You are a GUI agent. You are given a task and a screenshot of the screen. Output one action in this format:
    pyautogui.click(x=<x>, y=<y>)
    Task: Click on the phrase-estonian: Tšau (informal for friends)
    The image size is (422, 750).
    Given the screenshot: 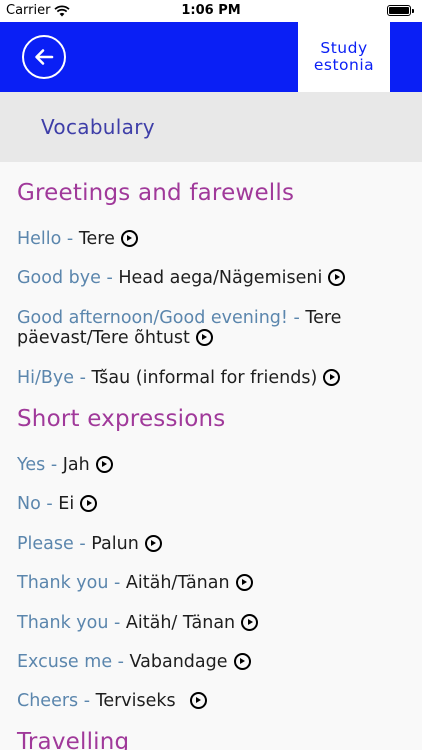 What is the action you would take?
    pyautogui.click(x=204, y=378)
    